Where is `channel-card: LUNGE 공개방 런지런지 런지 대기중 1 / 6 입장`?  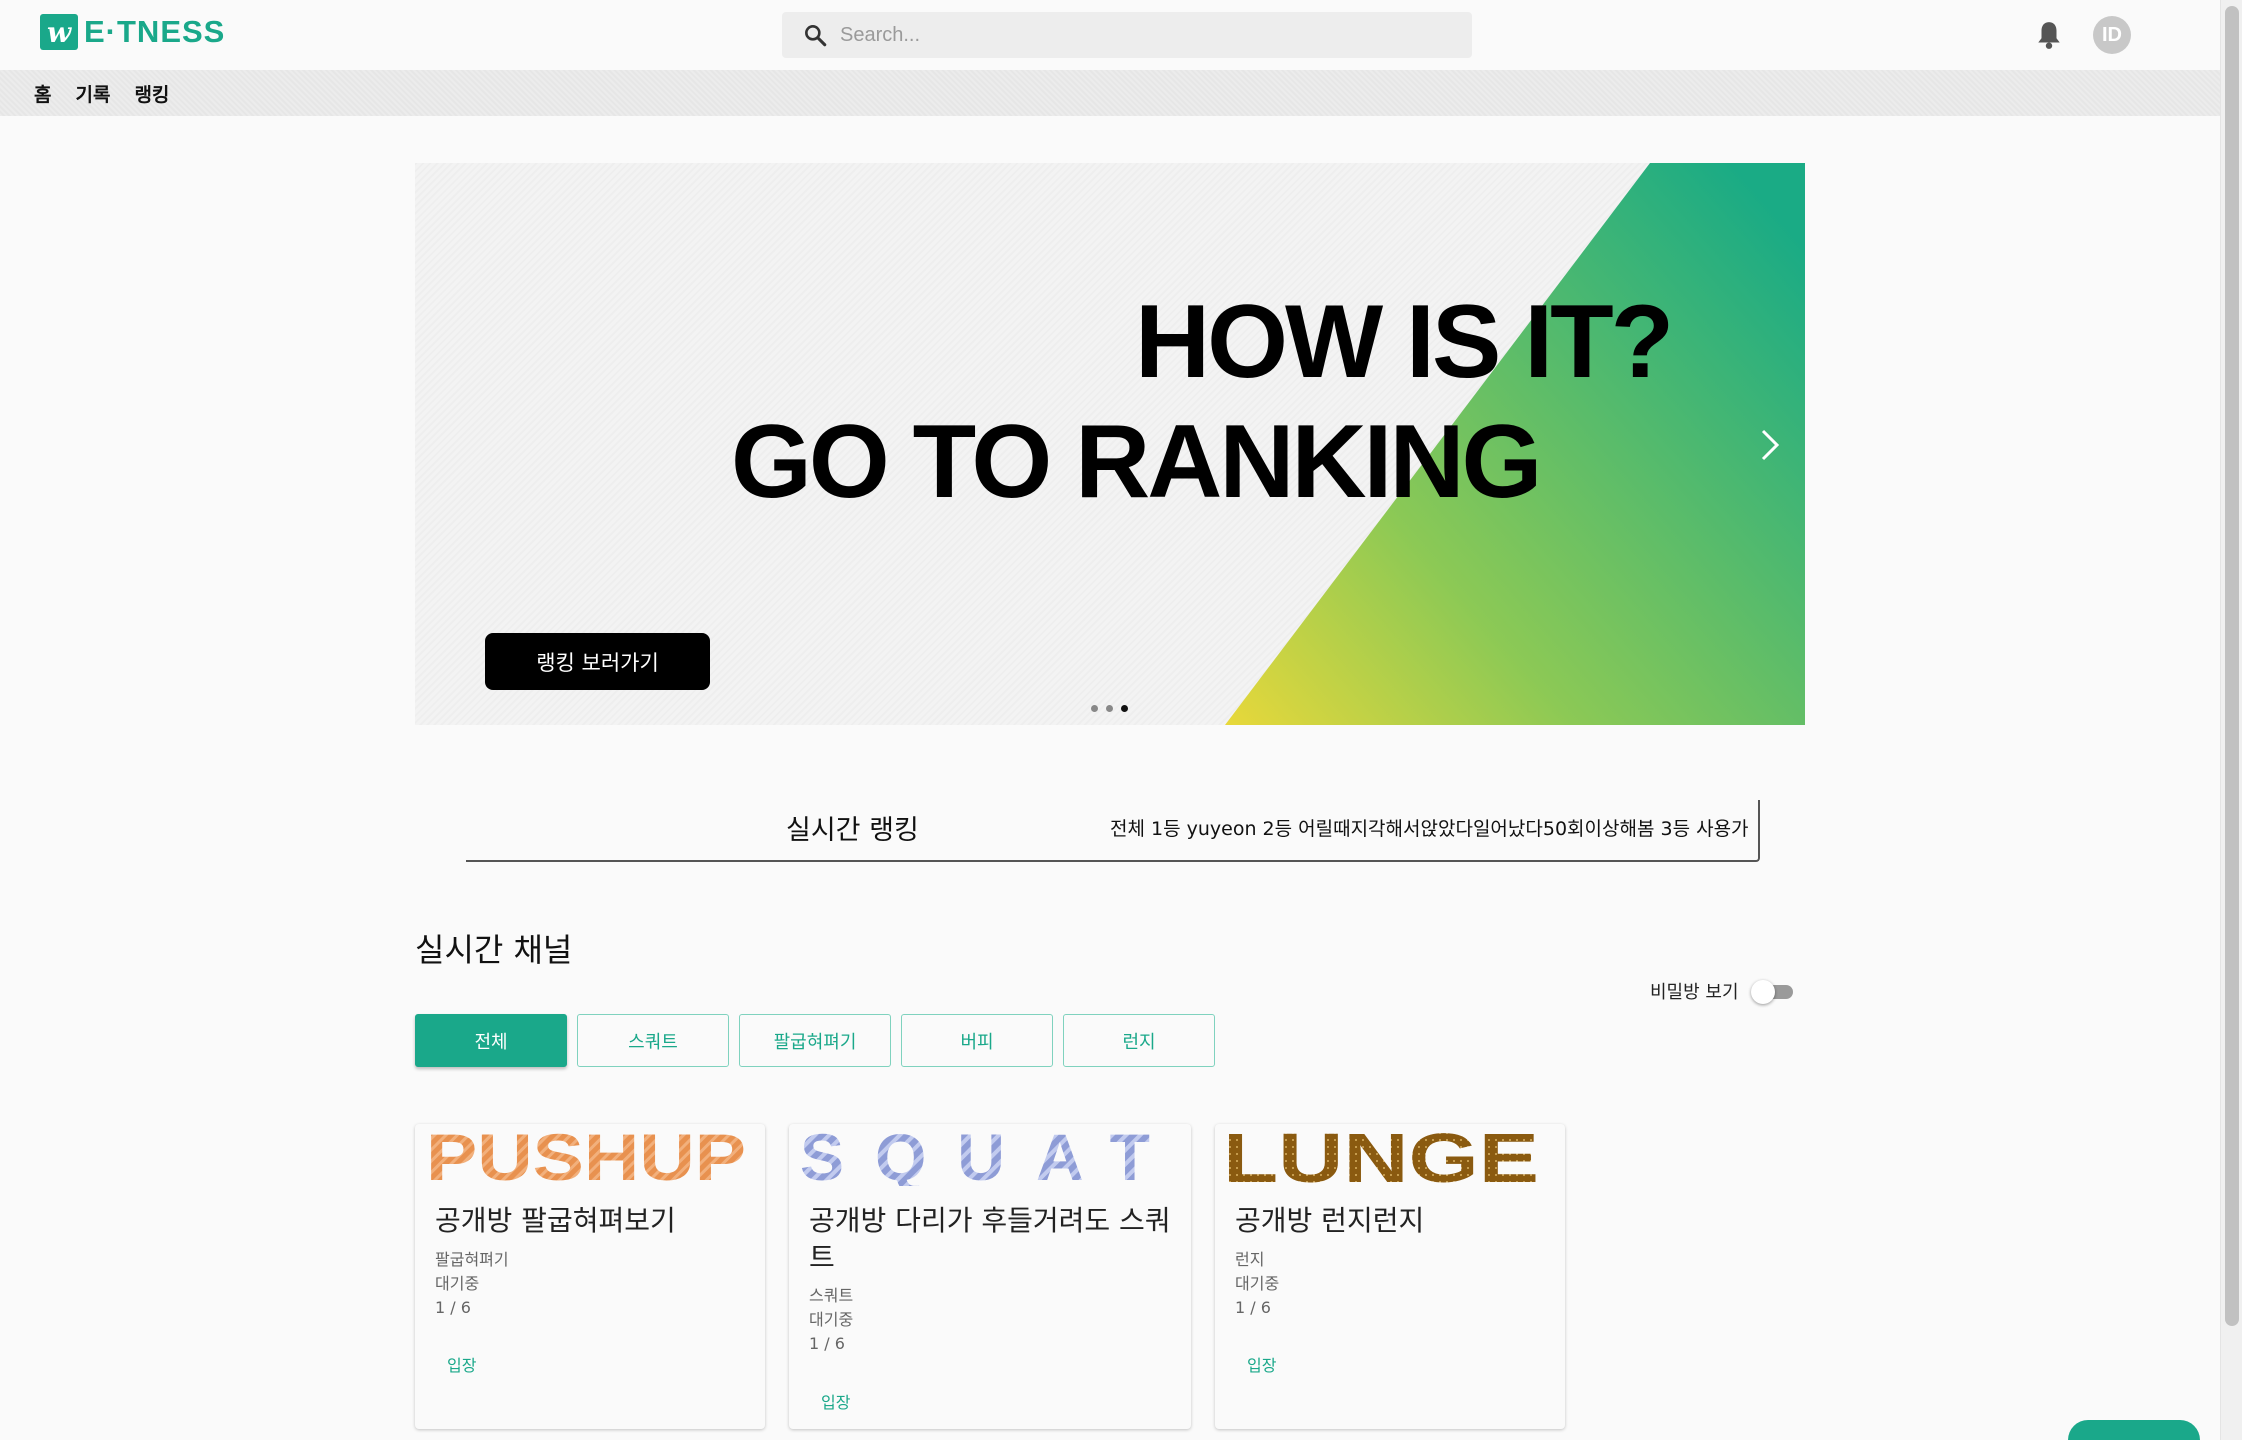
channel-card: LUNGE 공개방 런지런지 런지 대기중 1 / 6 입장 is located at coordinates (1390, 1276).